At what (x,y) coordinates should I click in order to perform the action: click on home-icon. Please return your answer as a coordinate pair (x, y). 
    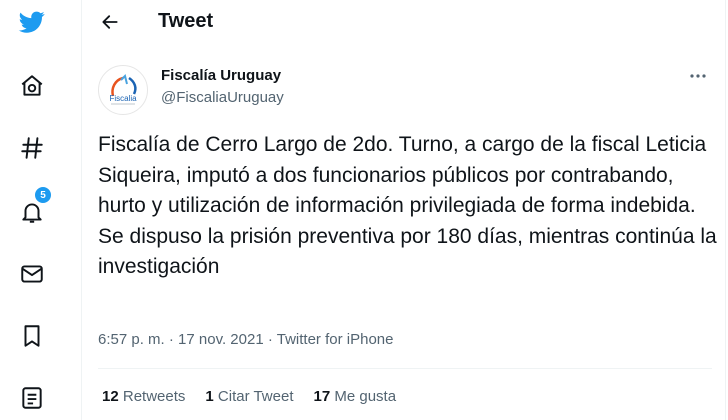
    Looking at the image, I should click on (32, 86).